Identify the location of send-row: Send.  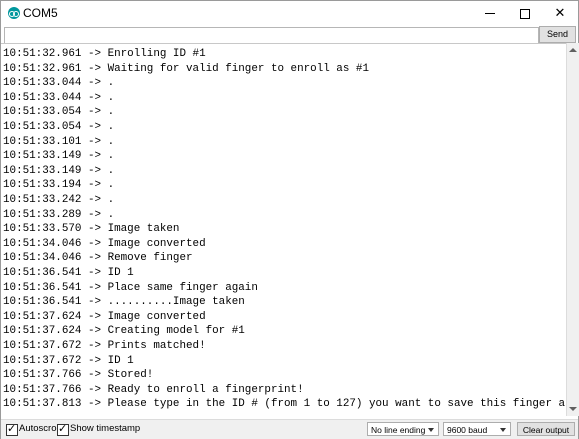
(289, 34).